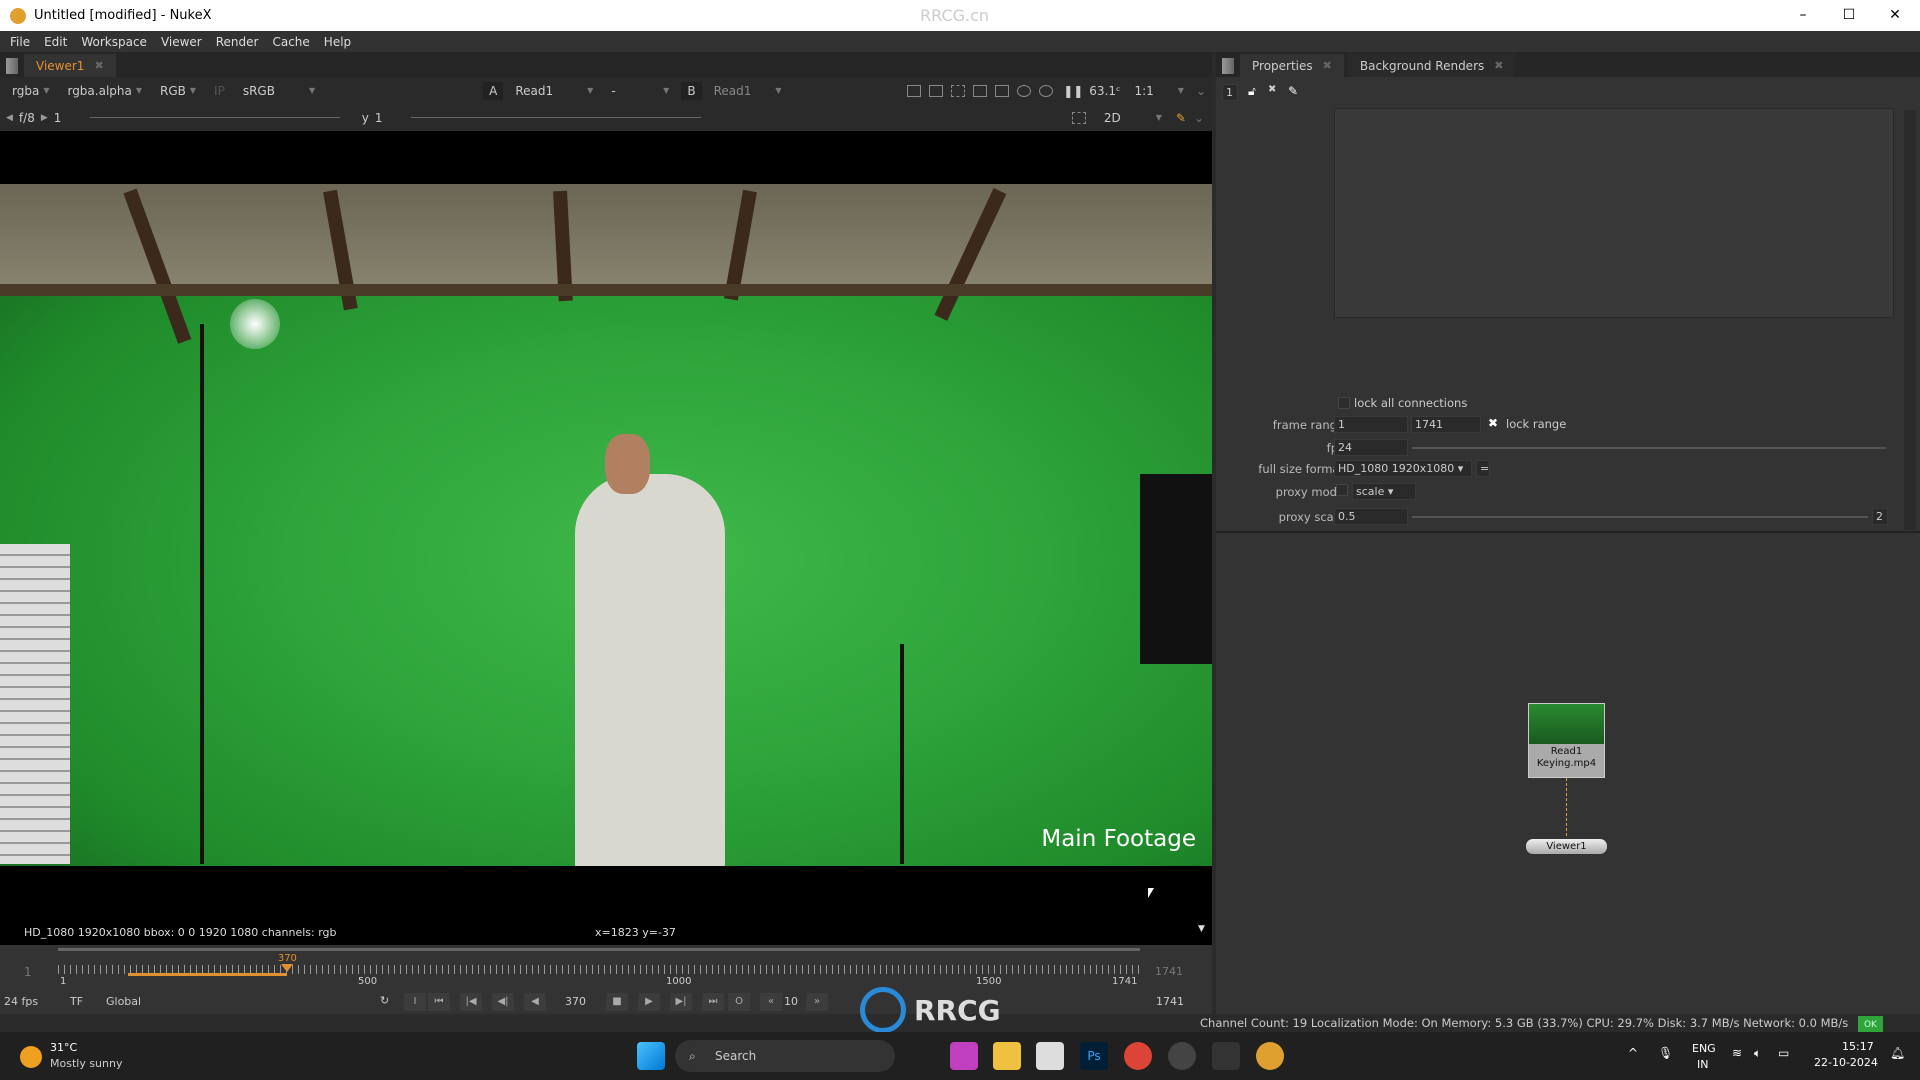 Image resolution: width=1920 pixels, height=1080 pixels. Describe the element at coordinates (739, 1002) in the screenshot. I see `out-point-button: O` at that location.